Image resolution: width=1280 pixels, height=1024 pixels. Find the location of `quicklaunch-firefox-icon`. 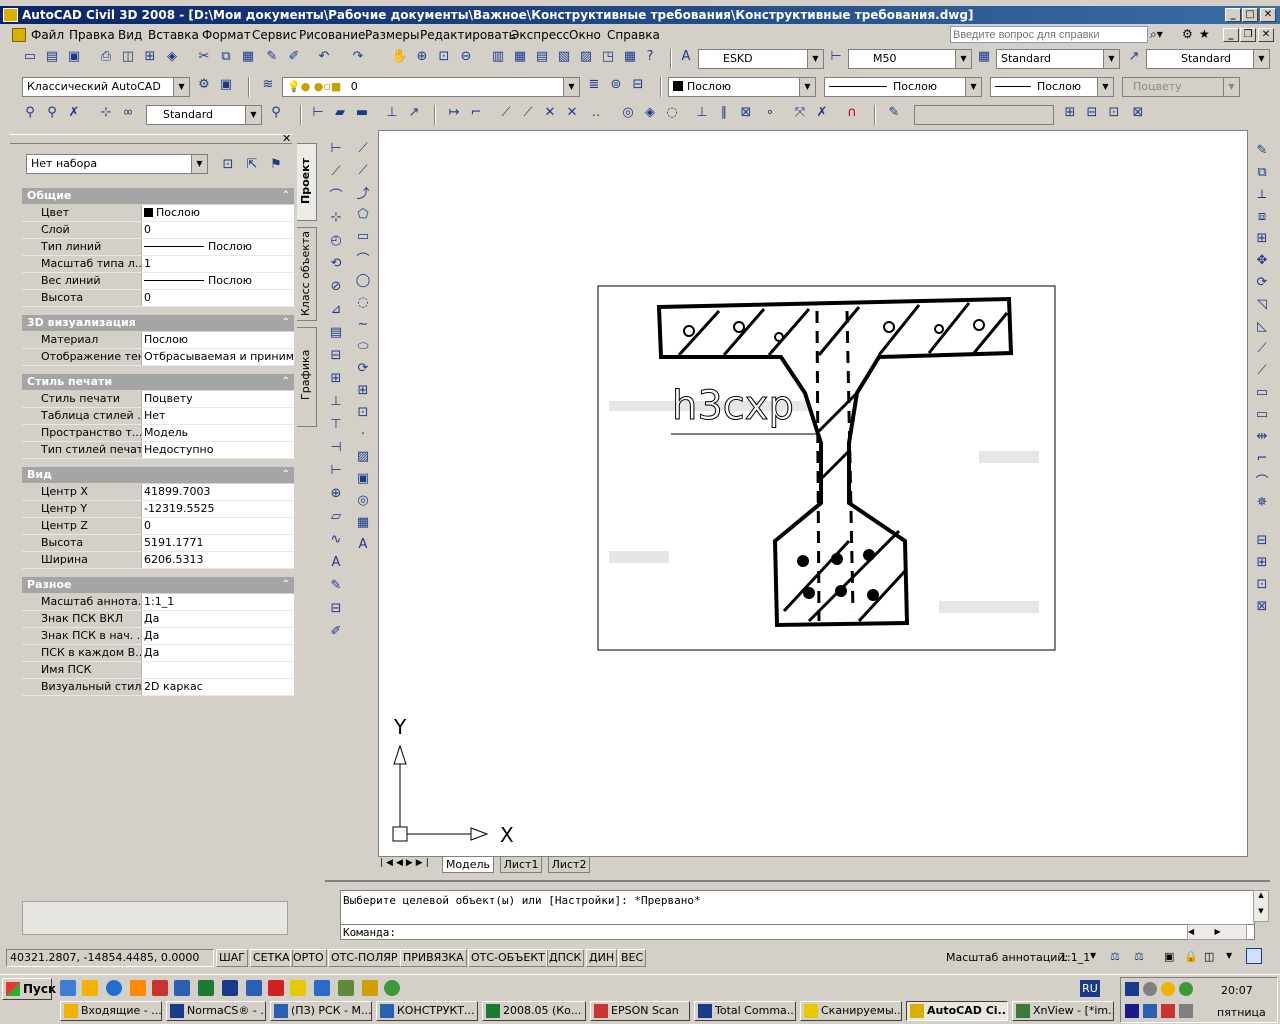

quicklaunch-firefox-icon is located at coordinates (138, 988).